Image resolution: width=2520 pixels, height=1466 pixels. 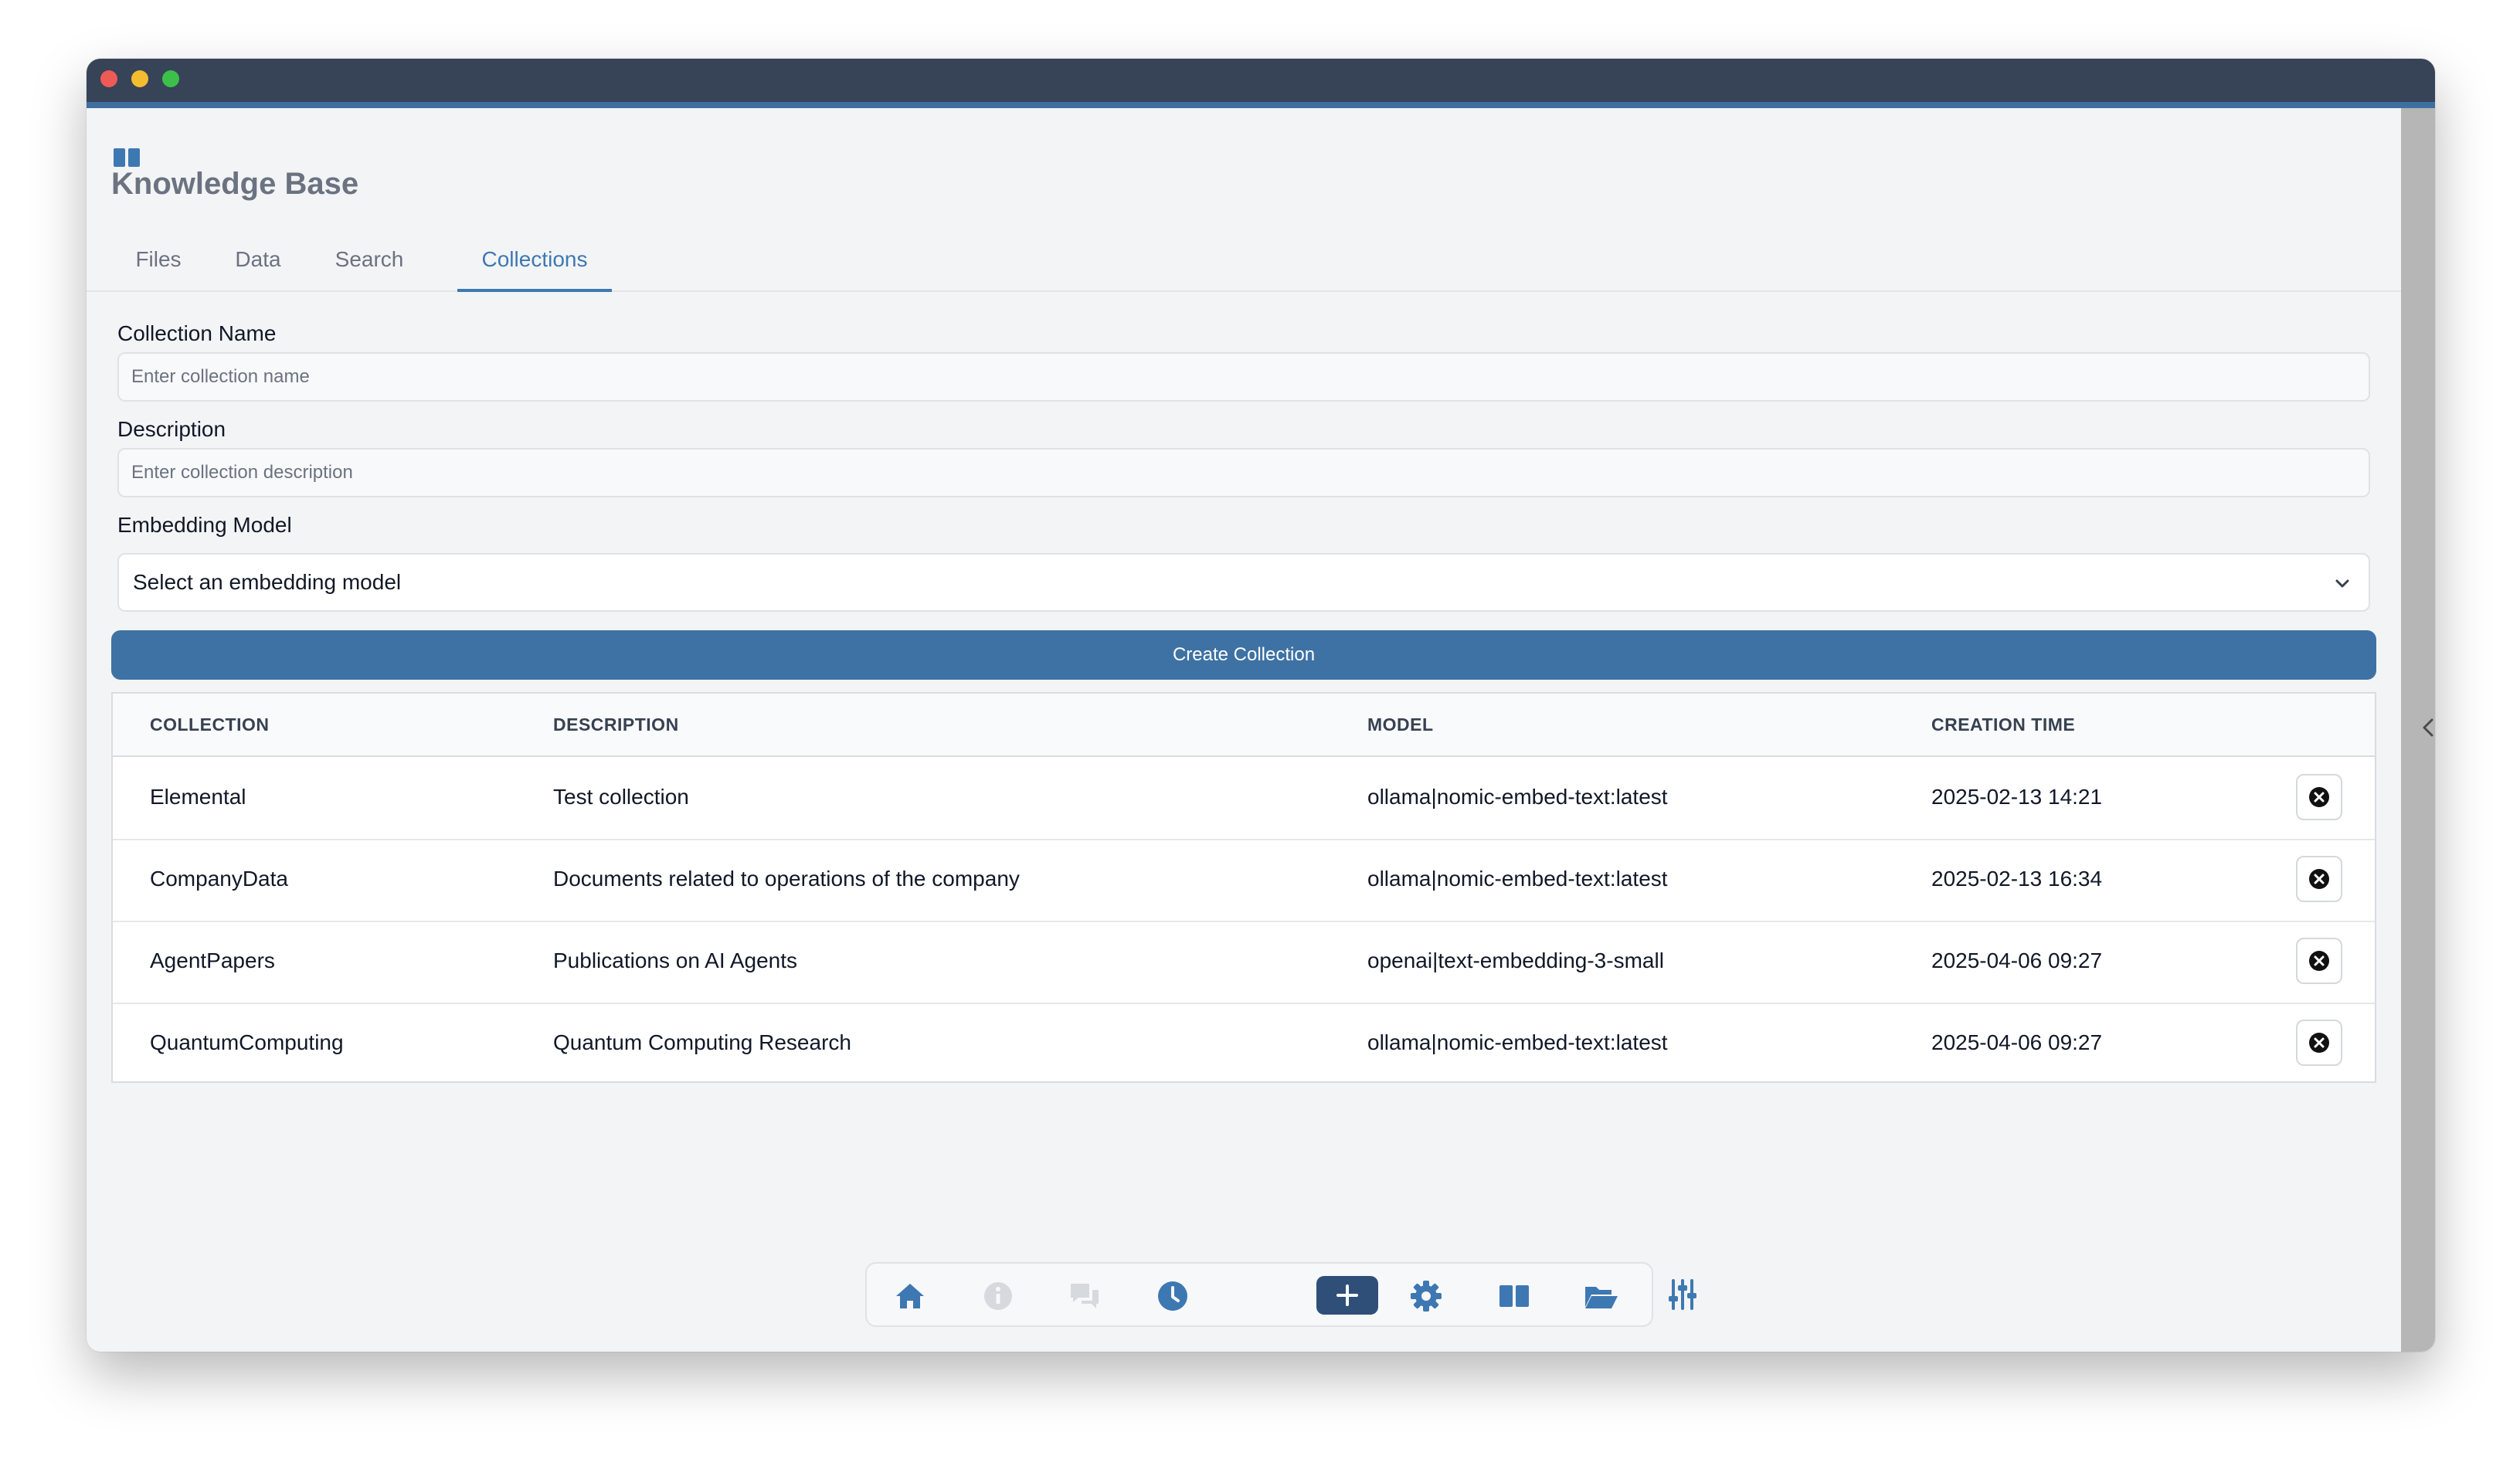 I want to click on plus-icon, so click(x=1347, y=1295).